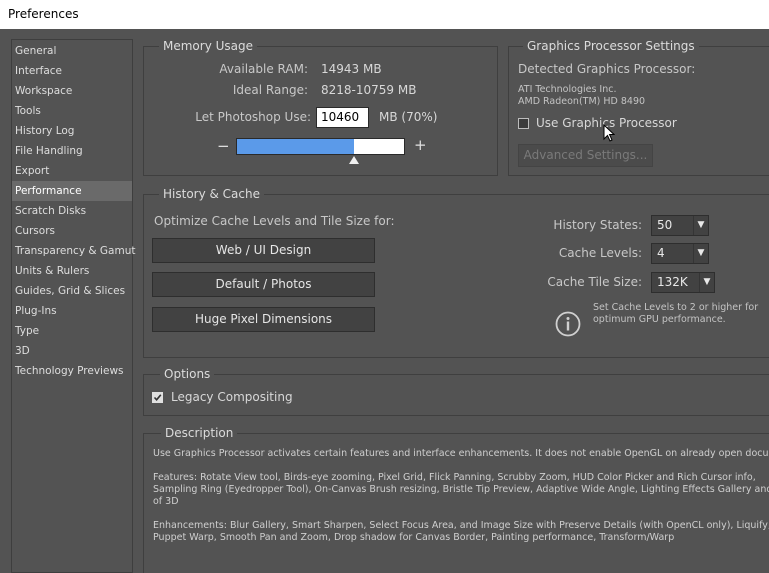  I want to click on increase-memory-button: +, so click(420, 145).